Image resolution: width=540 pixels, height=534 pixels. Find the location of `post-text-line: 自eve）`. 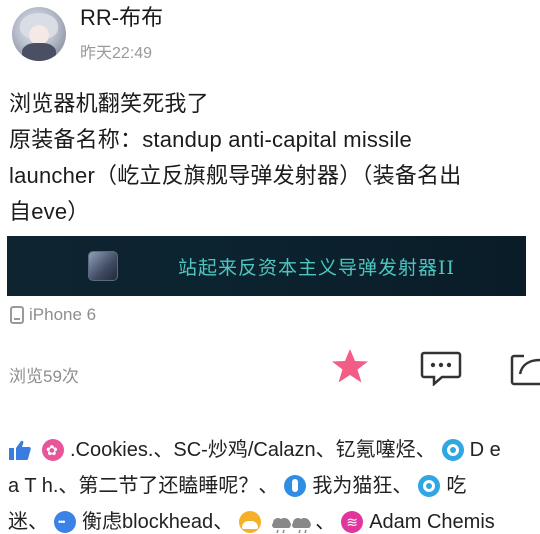

post-text-line: 自eve） is located at coordinates (49, 211).